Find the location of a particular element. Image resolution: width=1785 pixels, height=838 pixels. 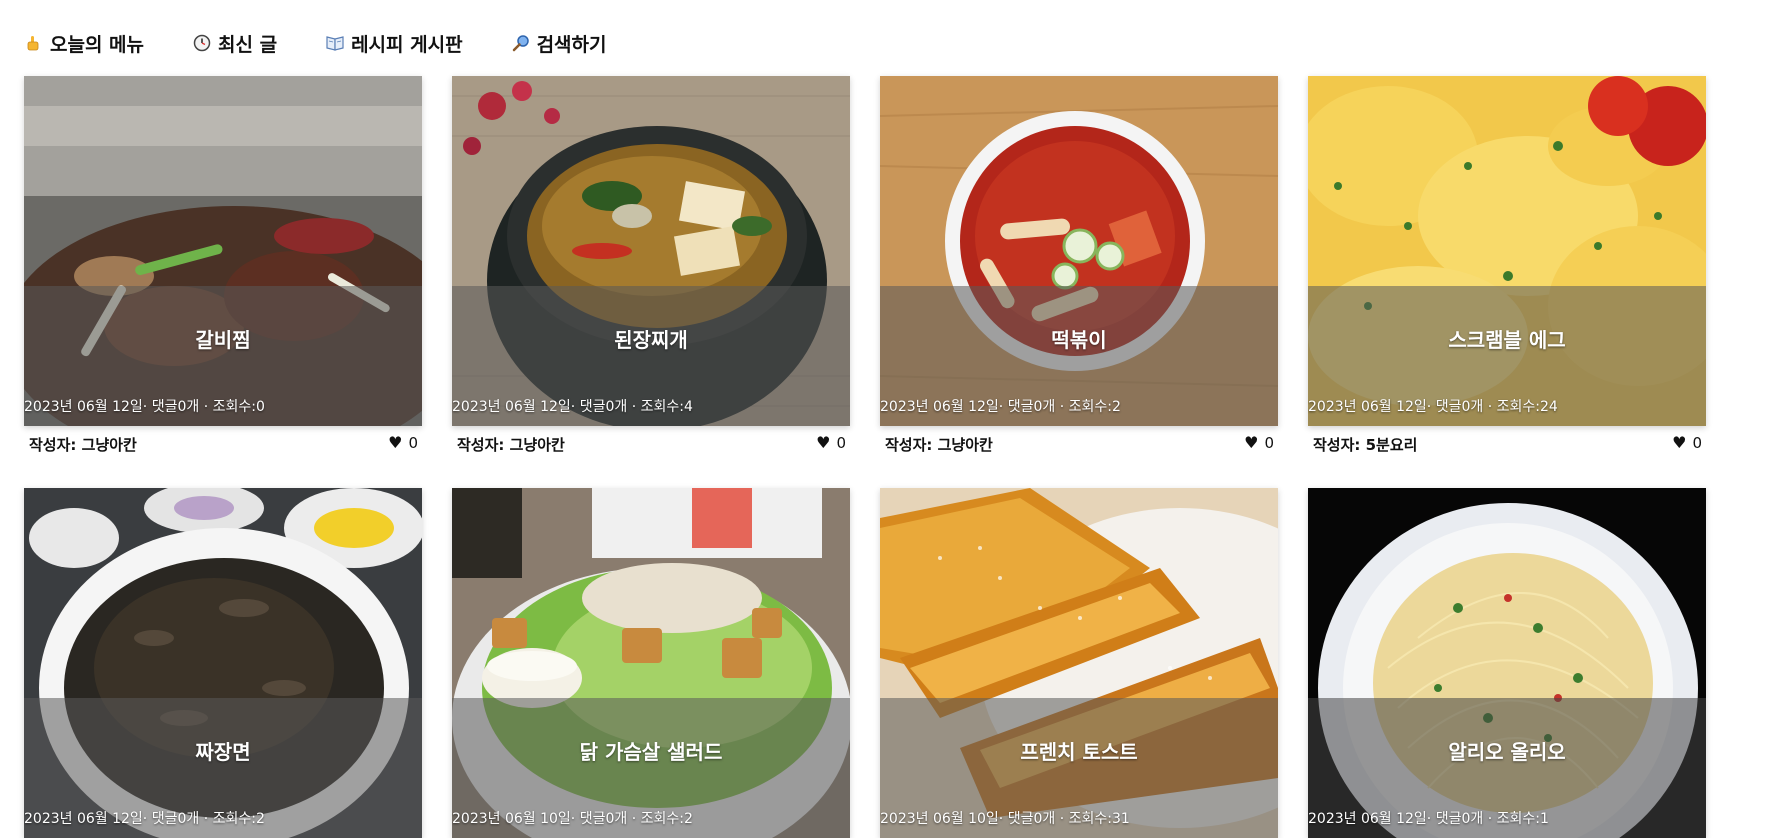

nav-item-recipe-board: 레시피 게시판 is located at coordinates (394, 43).